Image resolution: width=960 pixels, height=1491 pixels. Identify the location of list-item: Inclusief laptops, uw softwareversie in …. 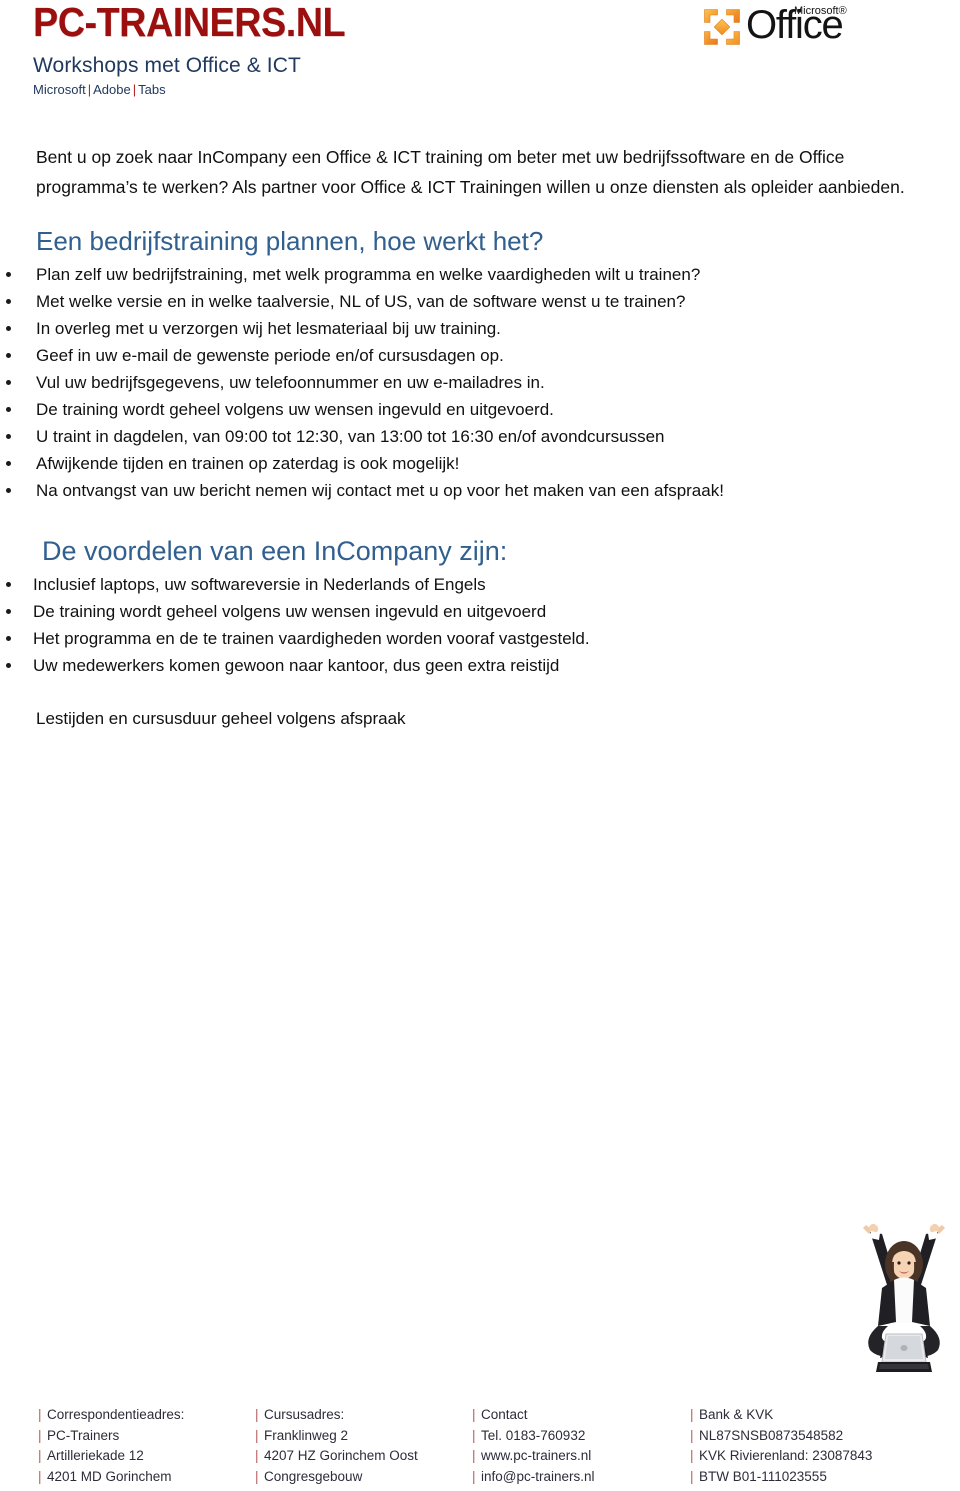
(480, 584).